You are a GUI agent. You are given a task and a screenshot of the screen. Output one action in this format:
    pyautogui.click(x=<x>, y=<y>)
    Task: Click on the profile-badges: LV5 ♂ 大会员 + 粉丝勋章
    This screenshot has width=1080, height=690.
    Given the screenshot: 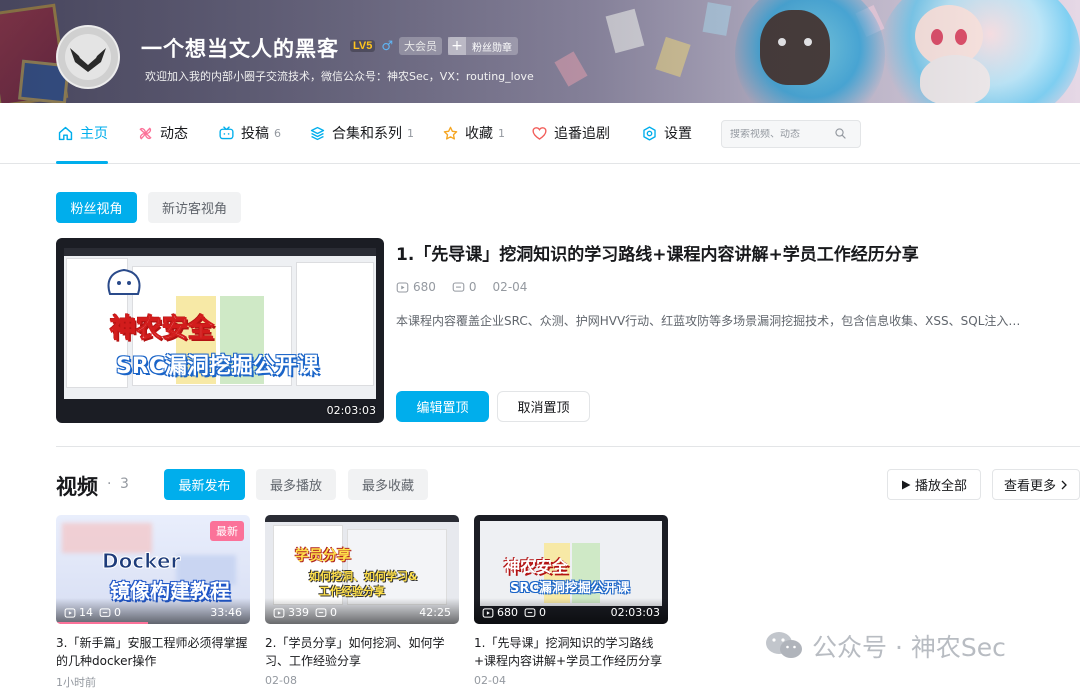 What is the action you would take?
    pyautogui.click(x=434, y=46)
    